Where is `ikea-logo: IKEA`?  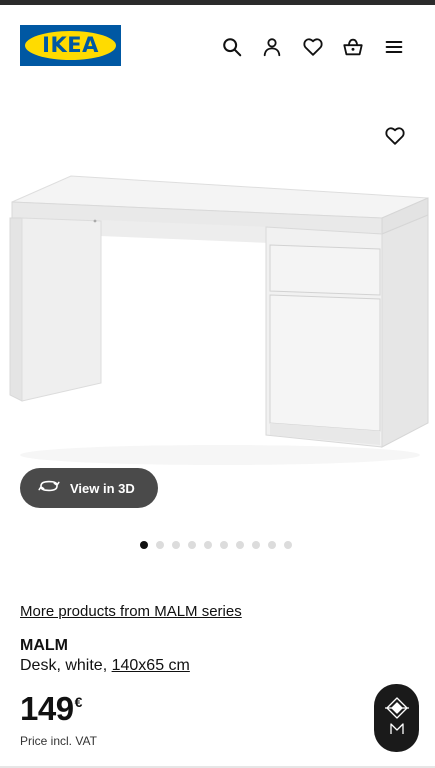
ikea-logo: IKEA is located at coordinates (70, 45).